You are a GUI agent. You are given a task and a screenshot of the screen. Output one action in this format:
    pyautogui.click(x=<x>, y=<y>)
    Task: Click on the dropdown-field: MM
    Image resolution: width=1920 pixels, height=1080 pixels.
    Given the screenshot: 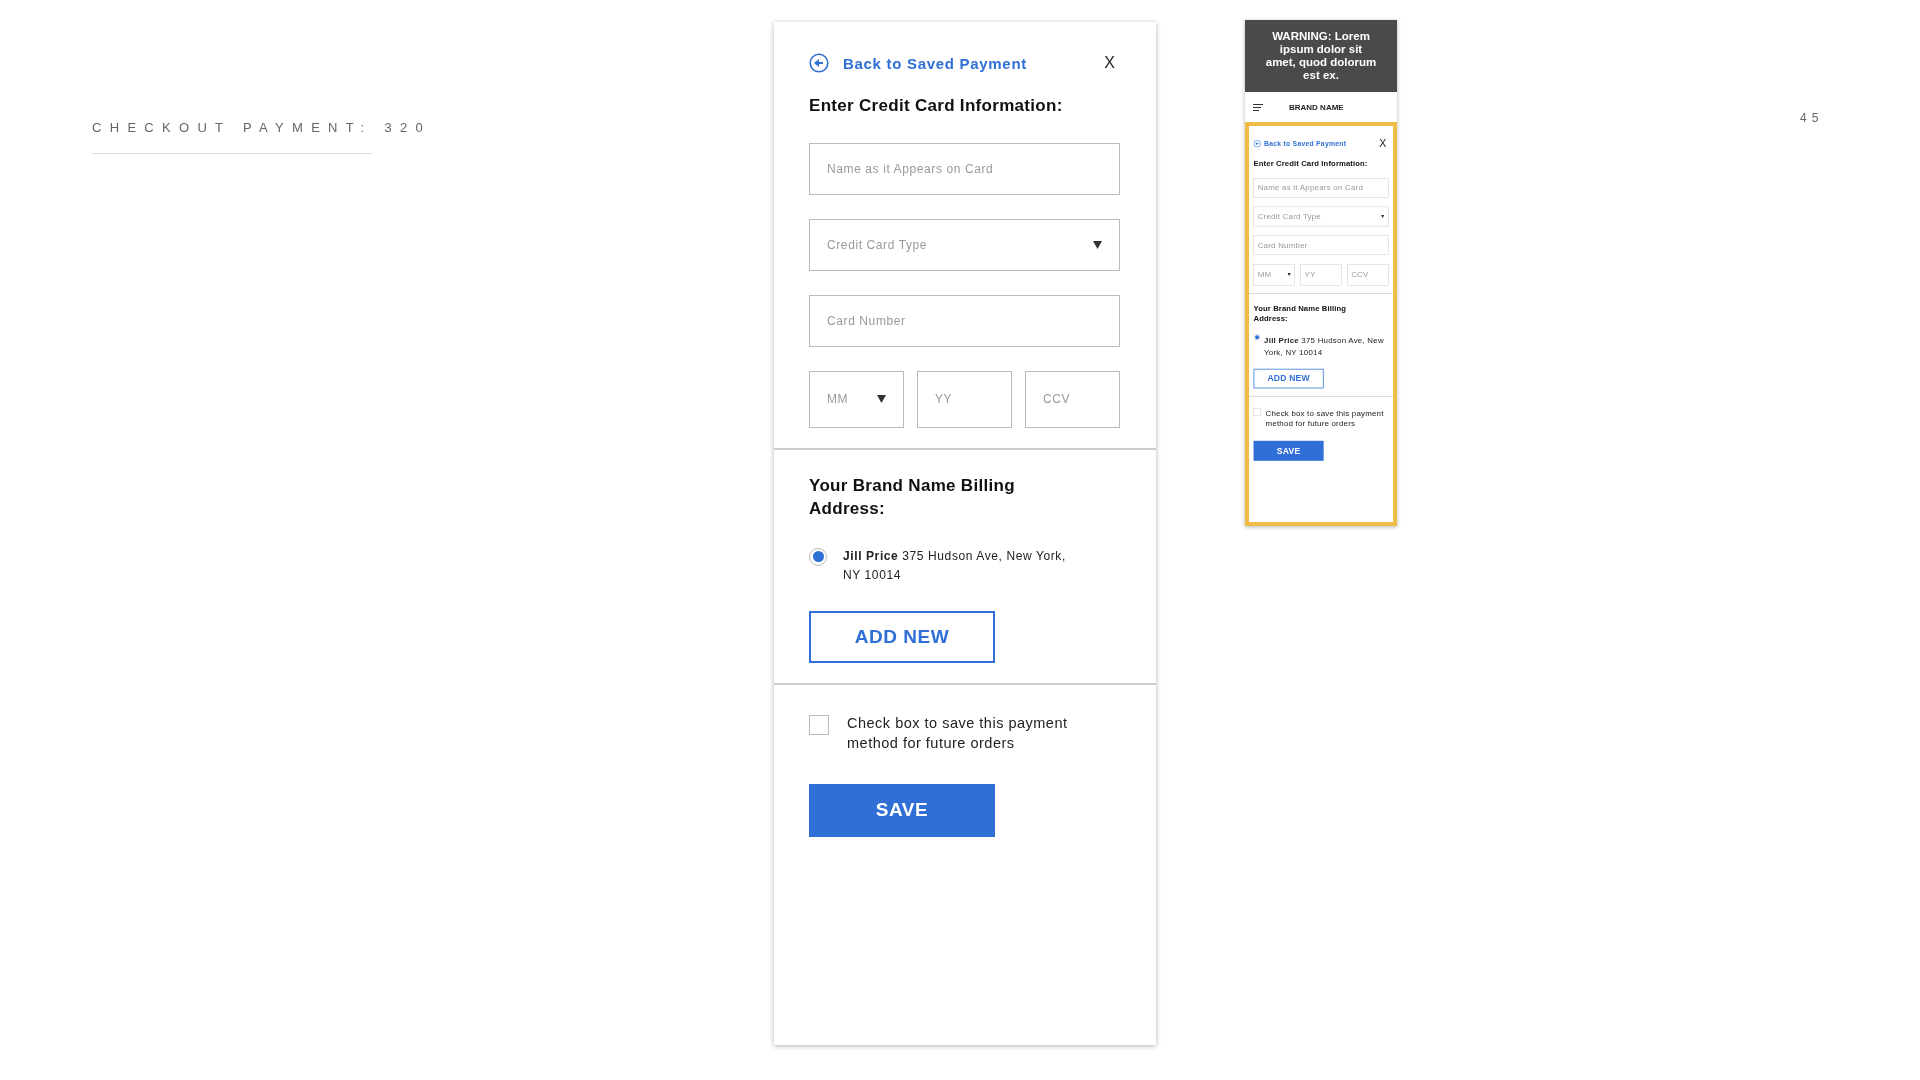 What is the action you would take?
    pyautogui.click(x=856, y=399)
    